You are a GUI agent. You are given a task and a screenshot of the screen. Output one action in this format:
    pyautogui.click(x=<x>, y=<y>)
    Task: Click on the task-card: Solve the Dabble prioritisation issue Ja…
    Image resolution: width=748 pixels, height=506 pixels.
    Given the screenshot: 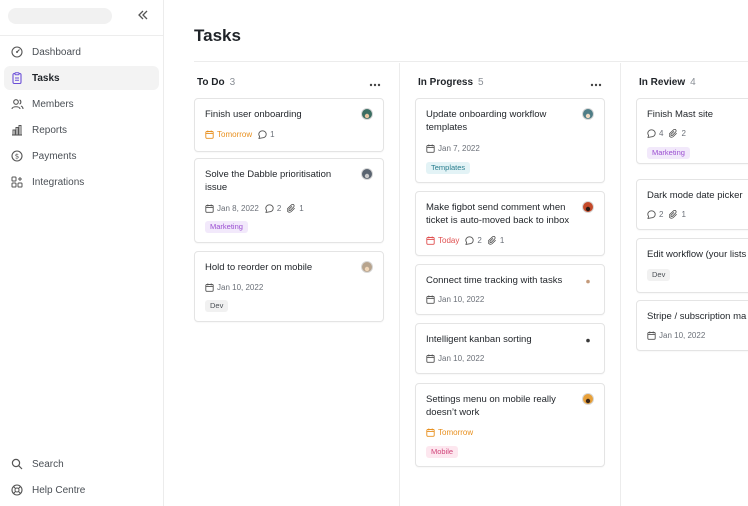 What is the action you would take?
    pyautogui.click(x=289, y=200)
    